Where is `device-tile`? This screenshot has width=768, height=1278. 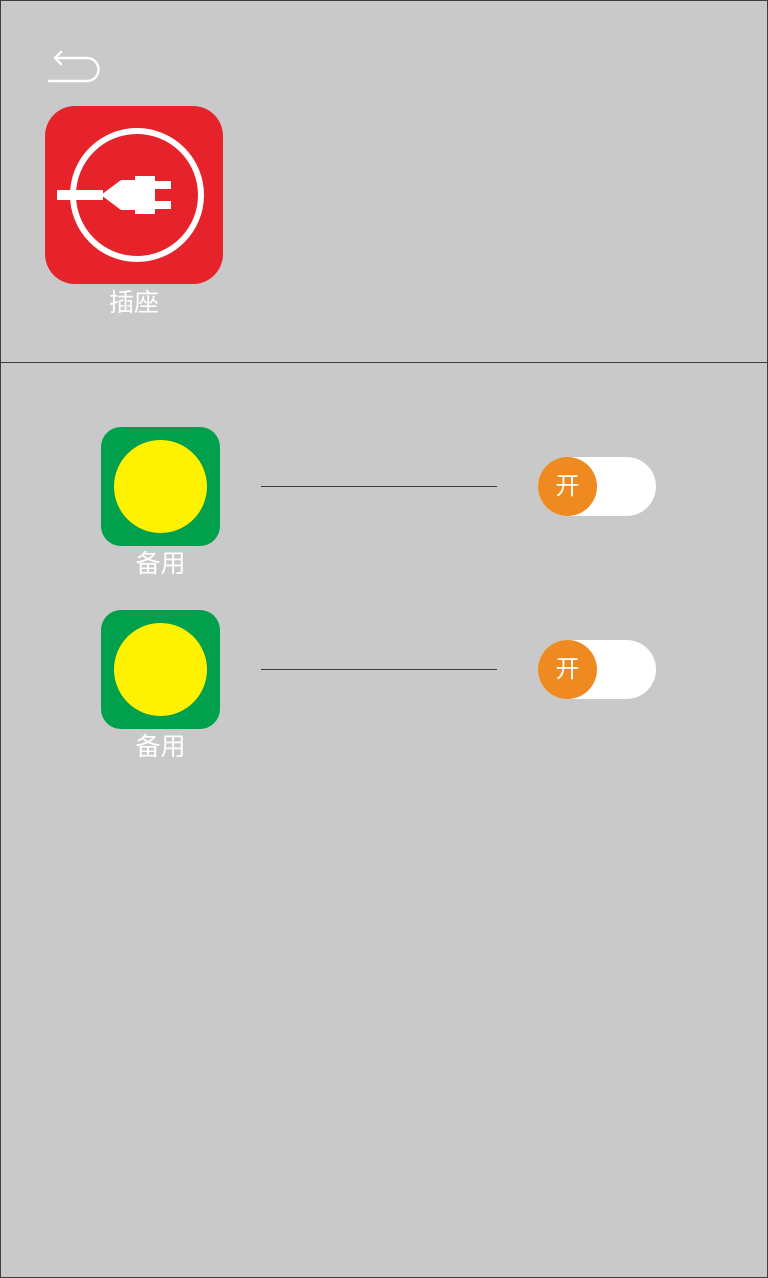
device-tile is located at coordinates (134, 195).